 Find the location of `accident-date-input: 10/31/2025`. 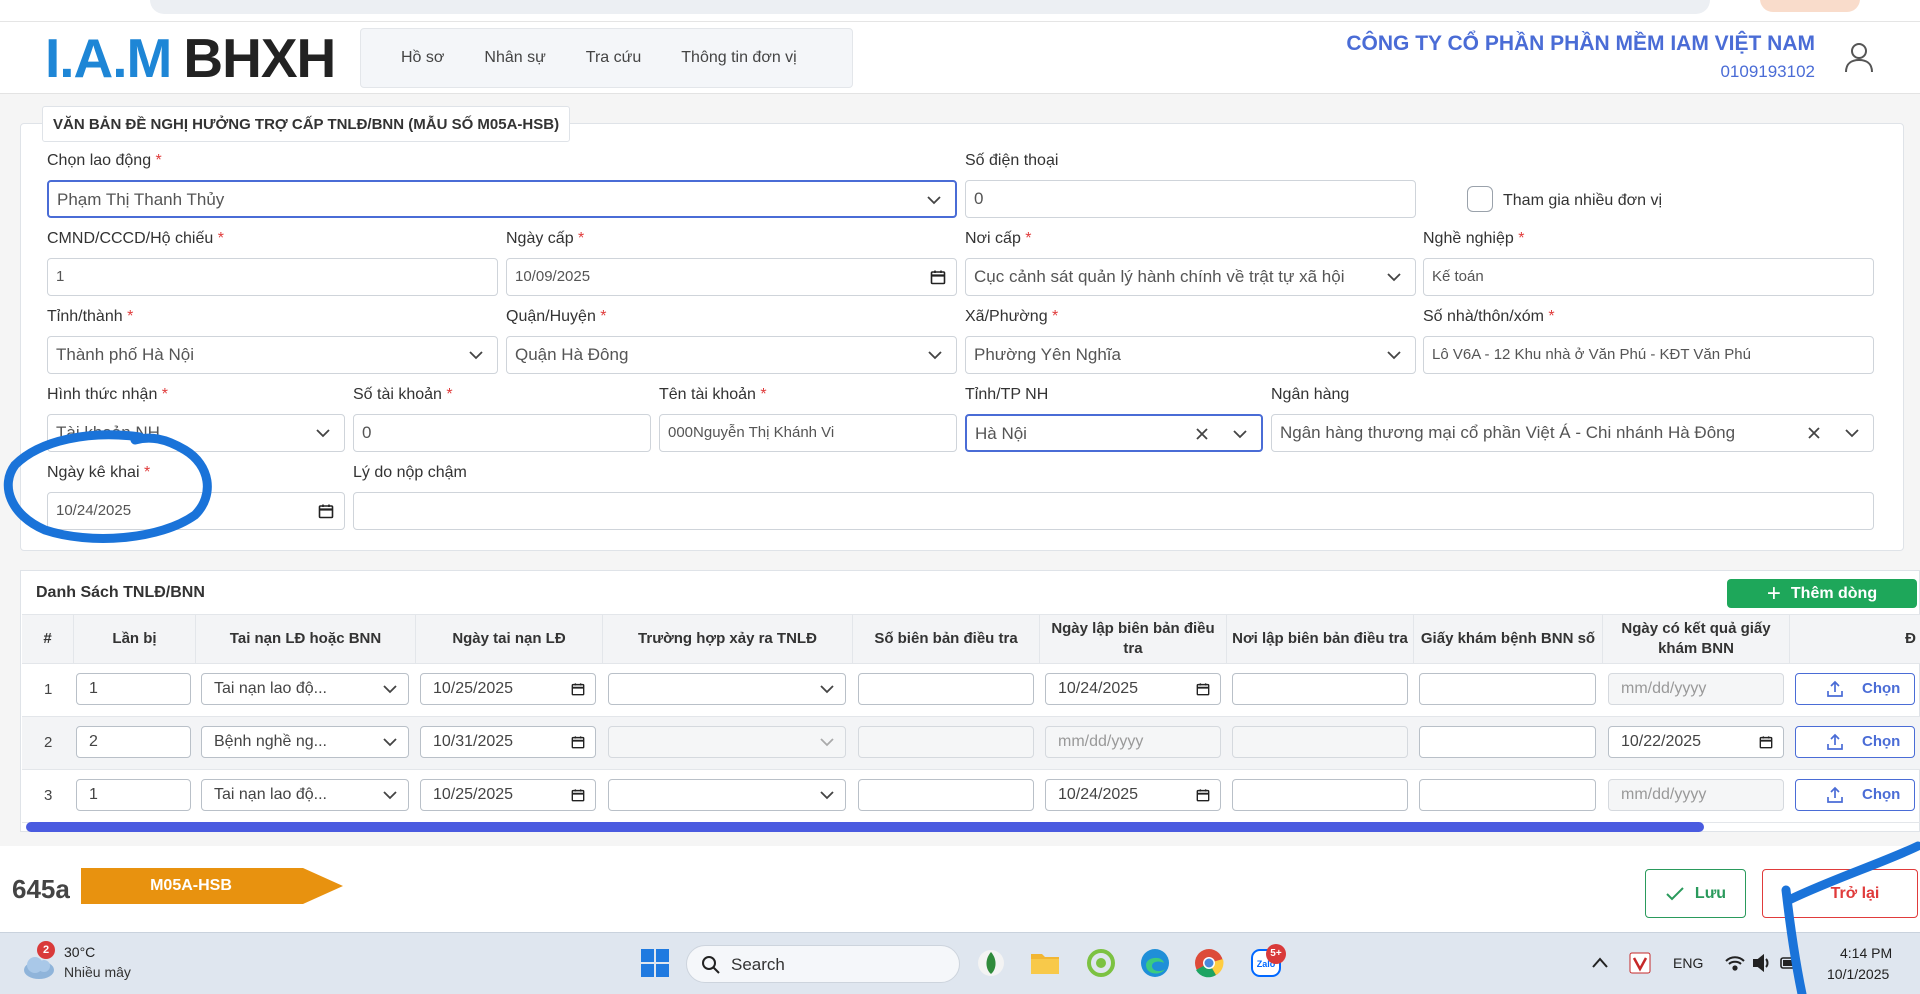

accident-date-input: 10/31/2025 is located at coordinates (508, 742).